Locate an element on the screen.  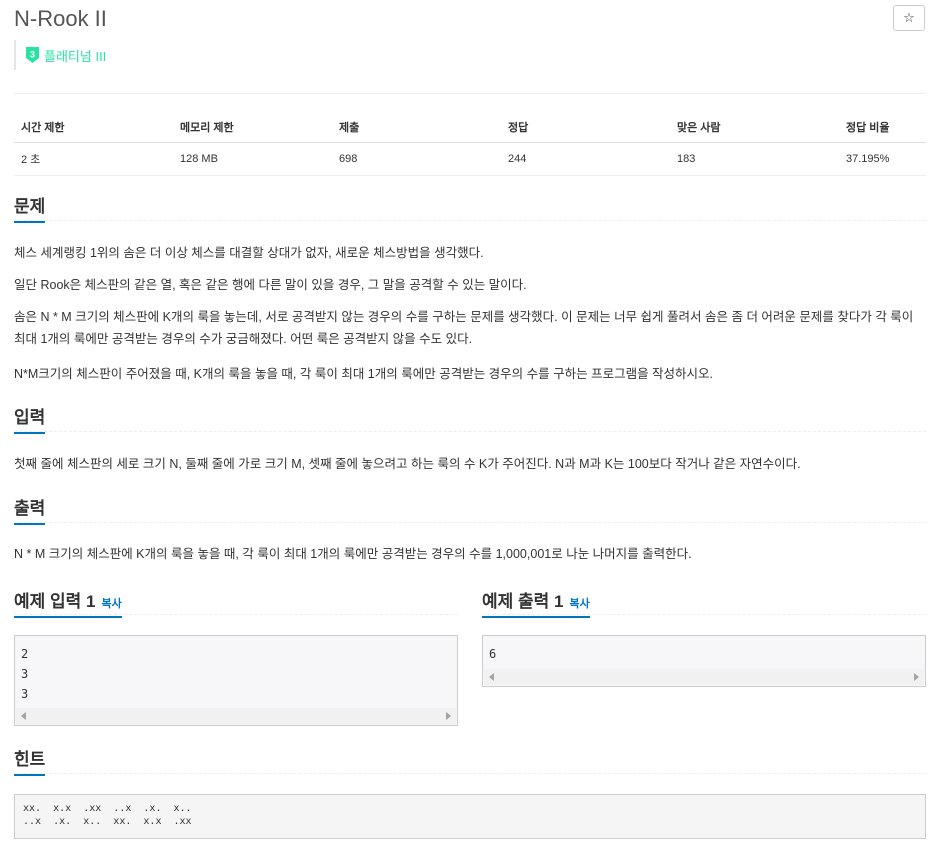
star-icon: ☆ is located at coordinates (909, 17).